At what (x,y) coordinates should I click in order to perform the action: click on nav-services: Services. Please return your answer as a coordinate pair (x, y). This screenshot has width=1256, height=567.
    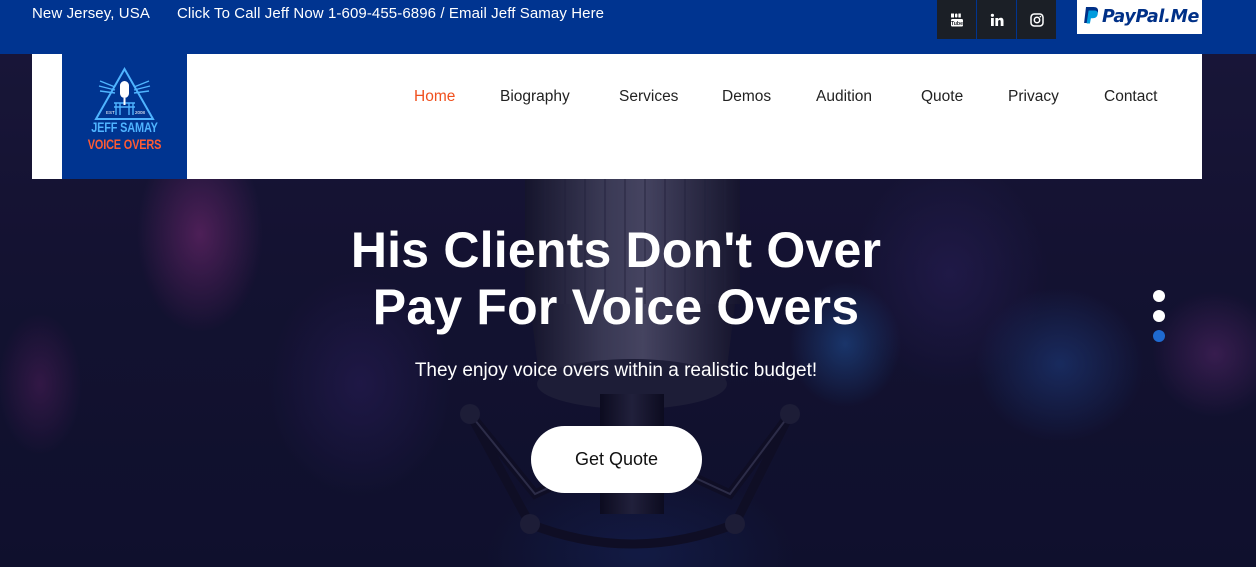
    Looking at the image, I should click on (648, 97).